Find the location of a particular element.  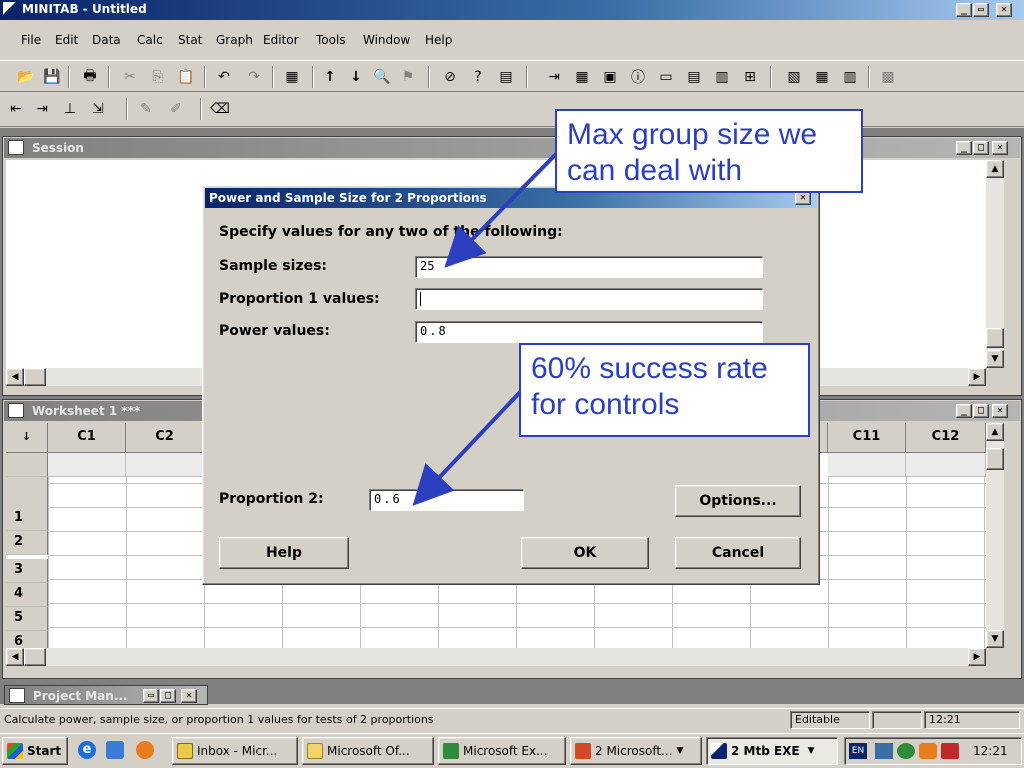

taskbar-minitab: 2 Mtb EXE ▼ is located at coordinates (772, 751).